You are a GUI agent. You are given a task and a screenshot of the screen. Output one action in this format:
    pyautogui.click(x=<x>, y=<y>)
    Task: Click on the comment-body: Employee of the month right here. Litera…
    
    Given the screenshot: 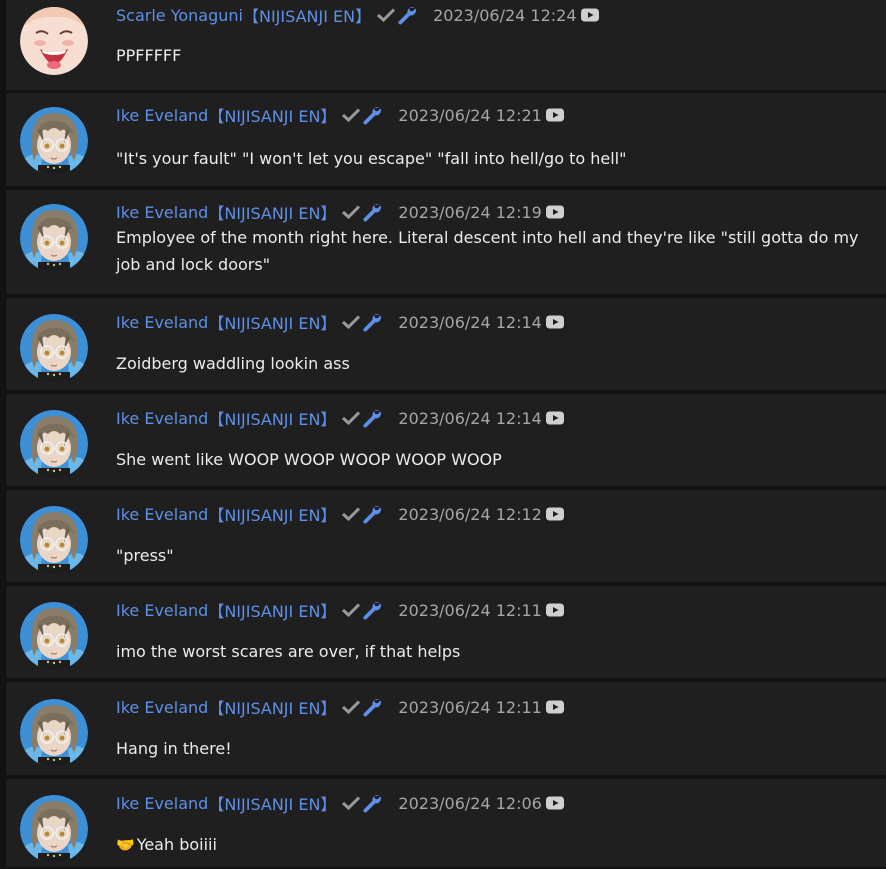 What is the action you would take?
    pyautogui.click(x=487, y=251)
    